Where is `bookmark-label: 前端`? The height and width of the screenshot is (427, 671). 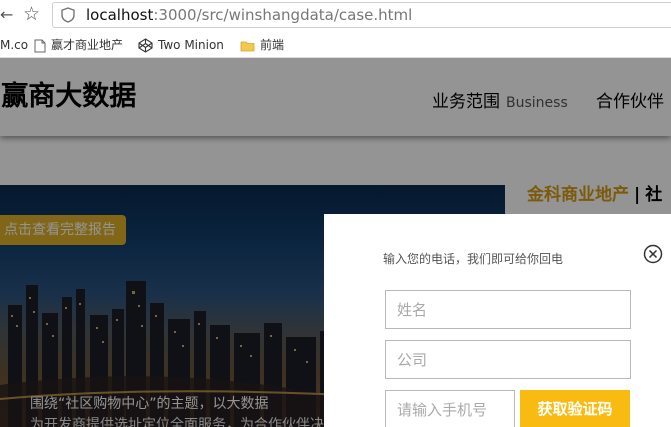
bookmark-label: 前端 is located at coordinates (272, 45).